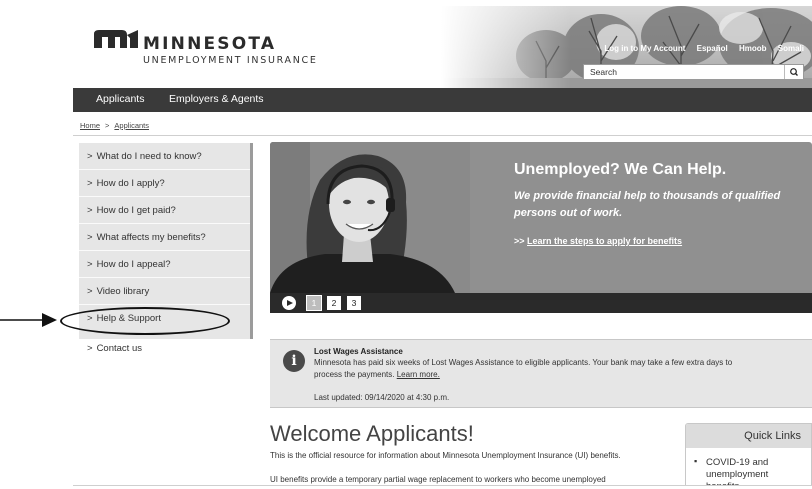 This screenshot has width=812, height=489. Describe the element at coordinates (791, 48) in the screenshot. I see `somali-link: Somali` at that location.